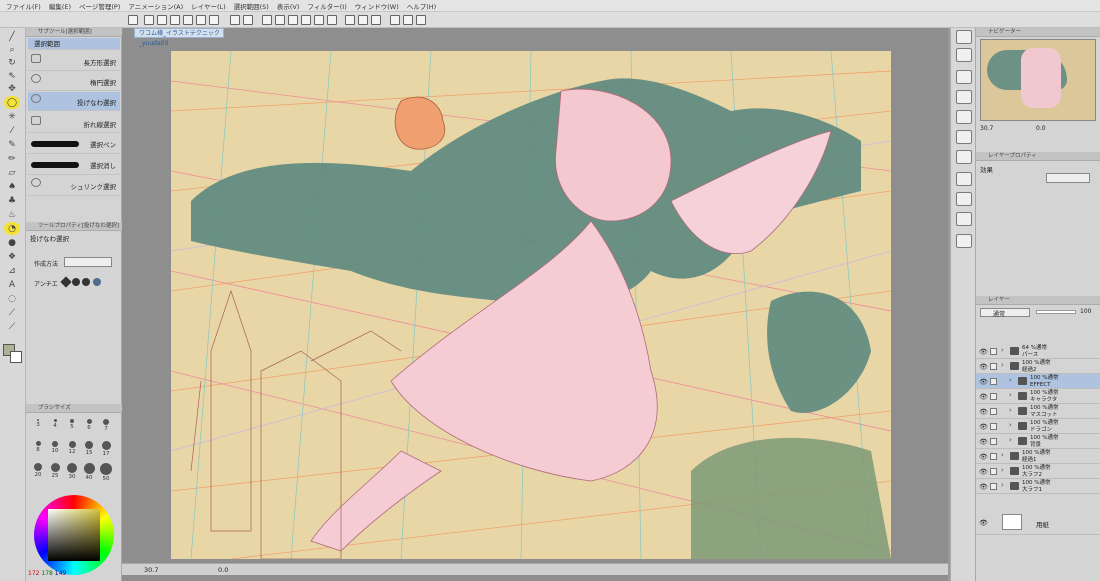 The image size is (1100, 581). I want to click on aa-medium-icon, so click(86, 282).